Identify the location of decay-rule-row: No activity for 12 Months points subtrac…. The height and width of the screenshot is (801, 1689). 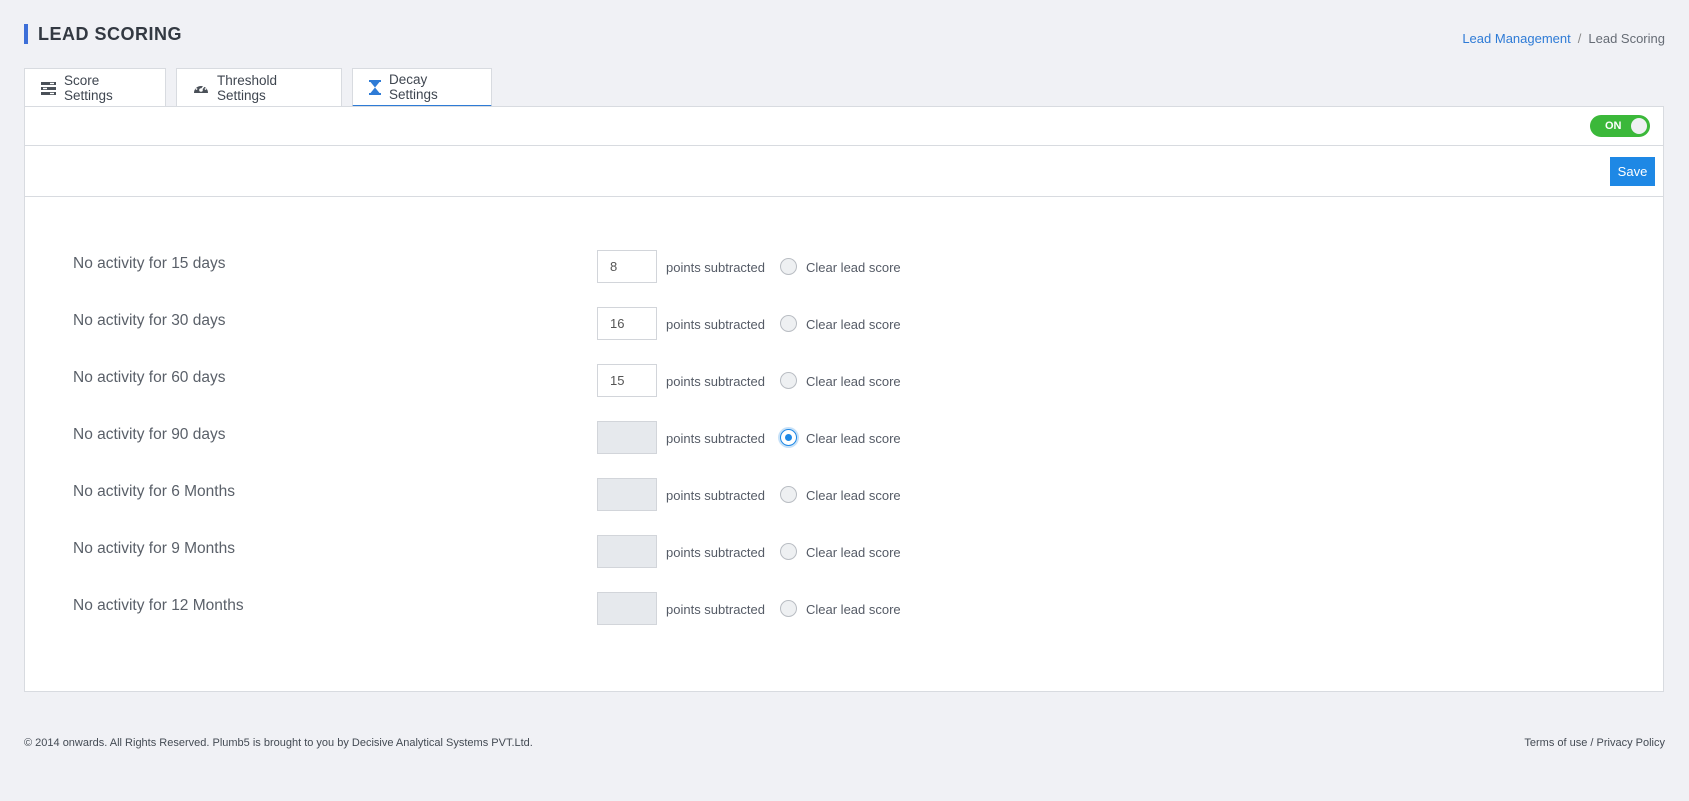
(844, 609).